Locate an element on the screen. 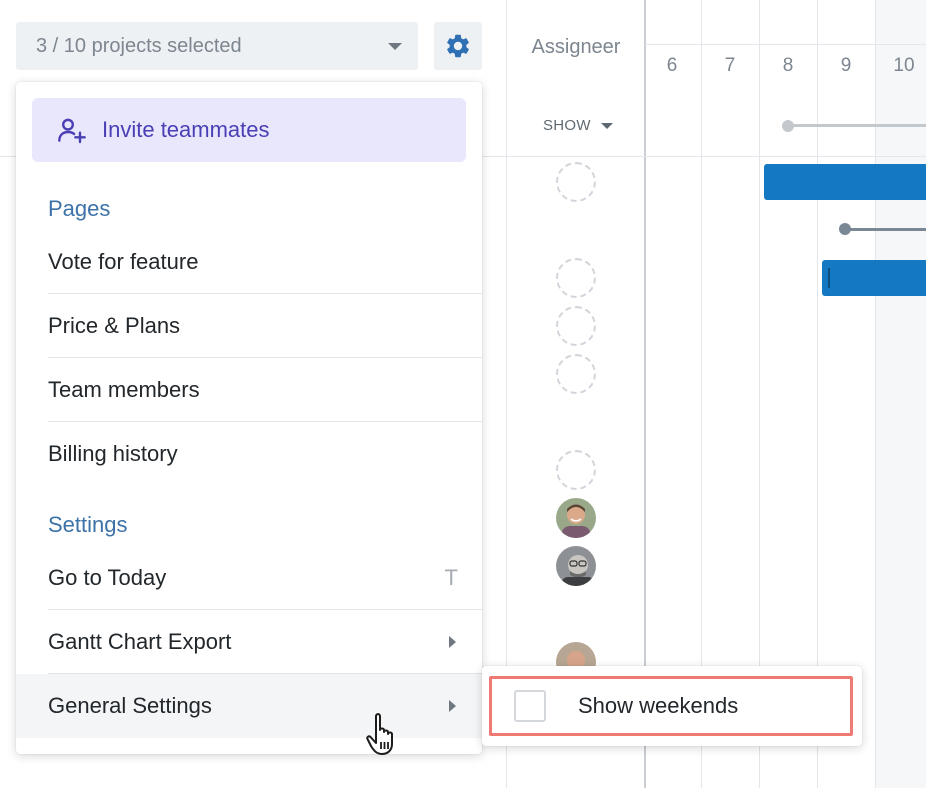 The width and height of the screenshot is (926, 788). invite-teammates-button: Invite teammates is located at coordinates (249, 130).